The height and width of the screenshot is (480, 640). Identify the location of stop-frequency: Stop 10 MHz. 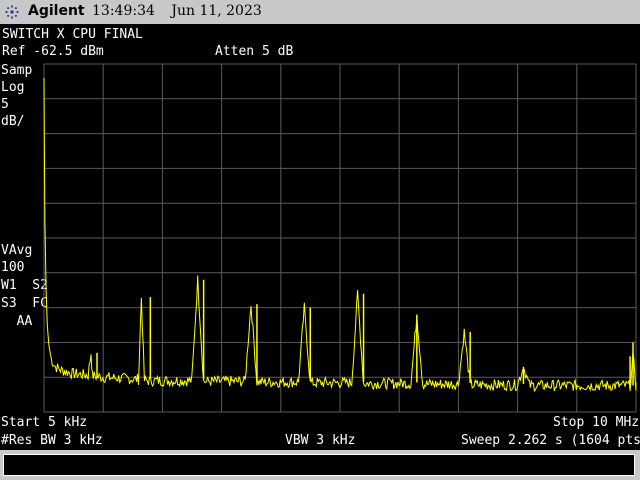
(596, 422).